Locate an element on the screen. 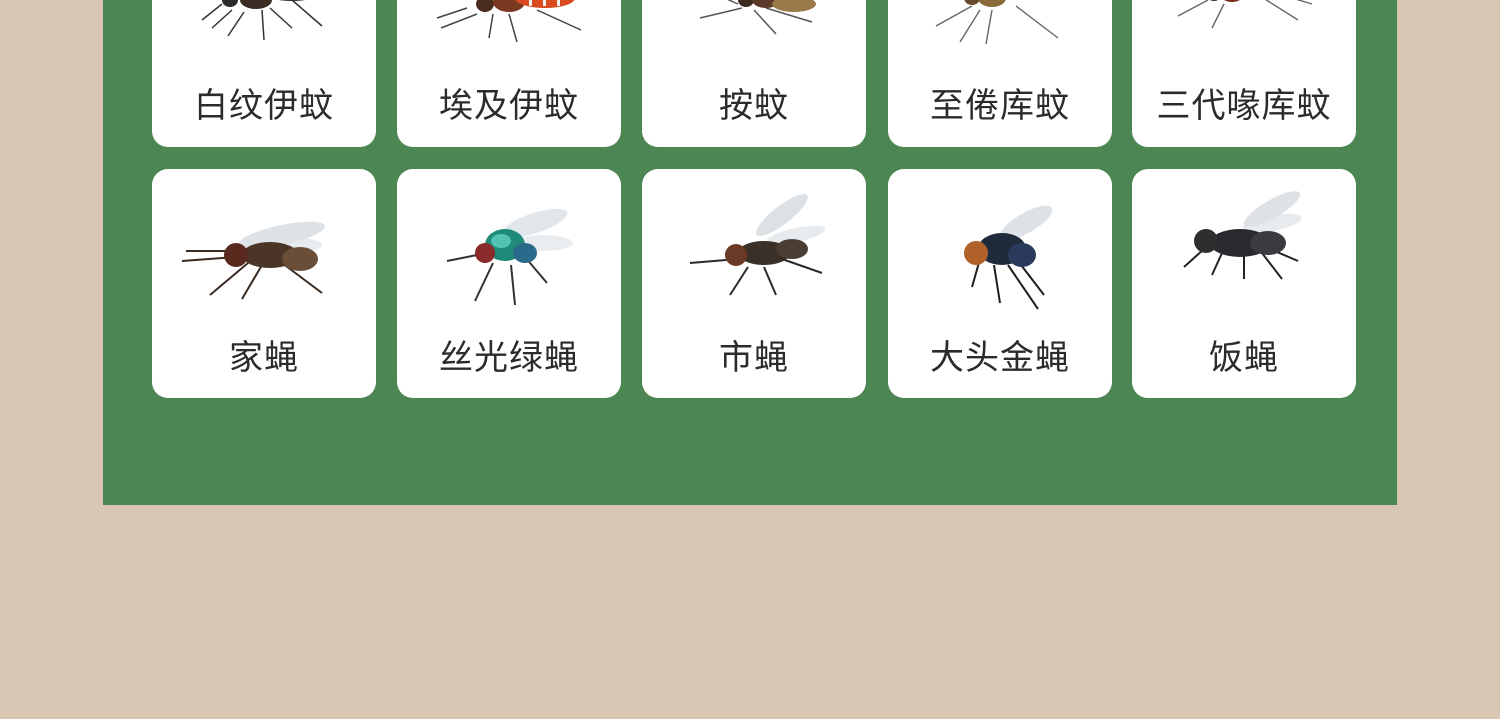  insect-label: 三代喙库蚊 is located at coordinates (1244, 106).